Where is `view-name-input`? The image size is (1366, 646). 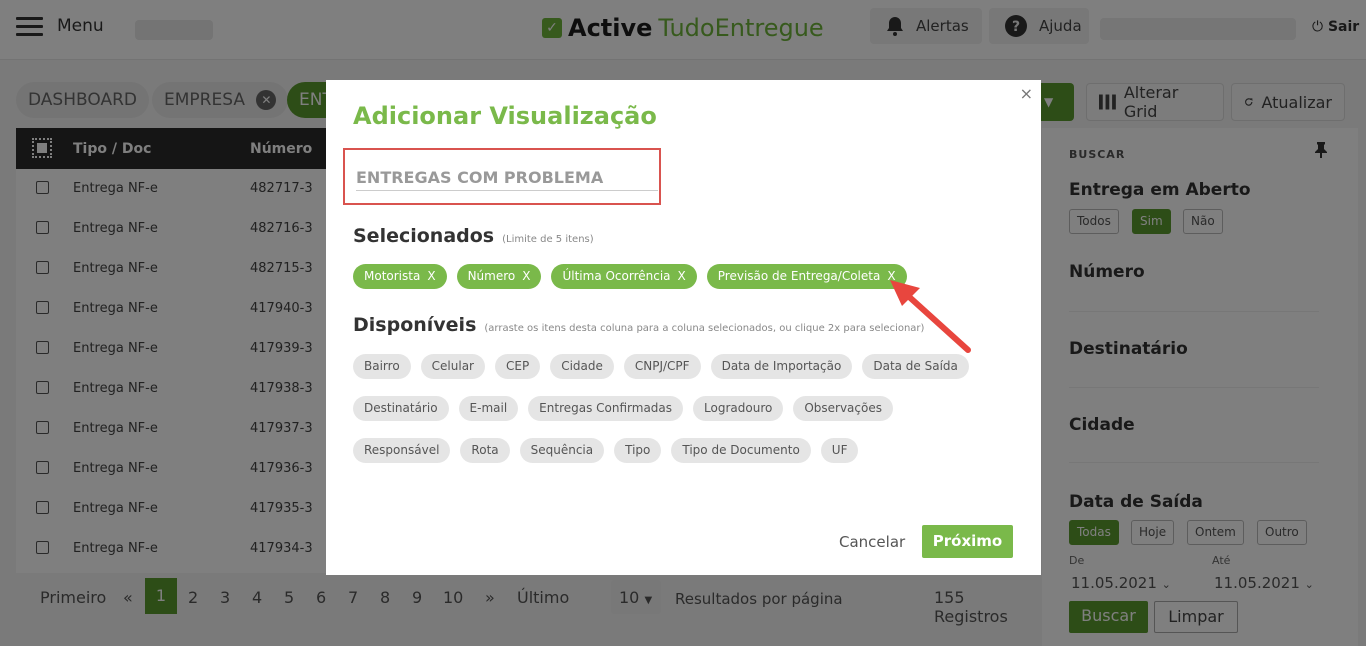 view-name-input is located at coordinates (507, 179).